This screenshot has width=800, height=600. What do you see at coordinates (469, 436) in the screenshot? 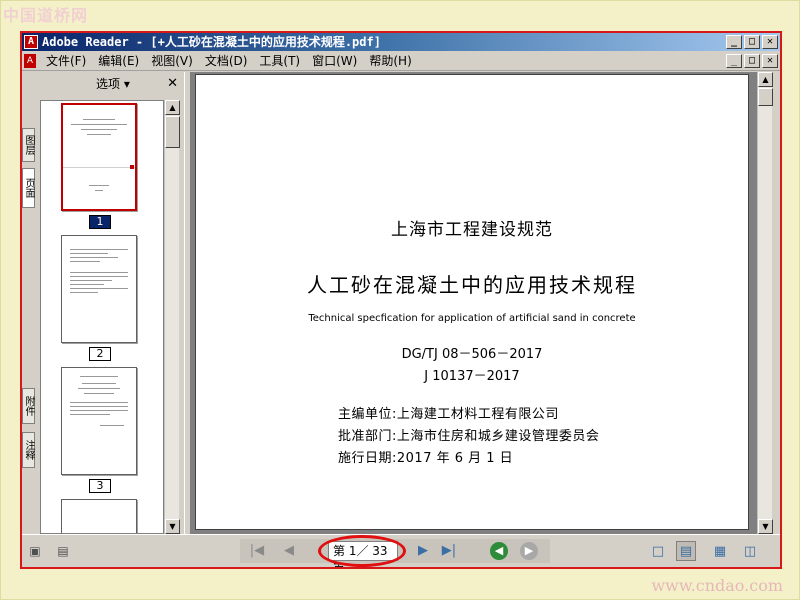
I see `approval-department: 批准部门:上海市住房和城乡建设管理委员会` at bounding box center [469, 436].